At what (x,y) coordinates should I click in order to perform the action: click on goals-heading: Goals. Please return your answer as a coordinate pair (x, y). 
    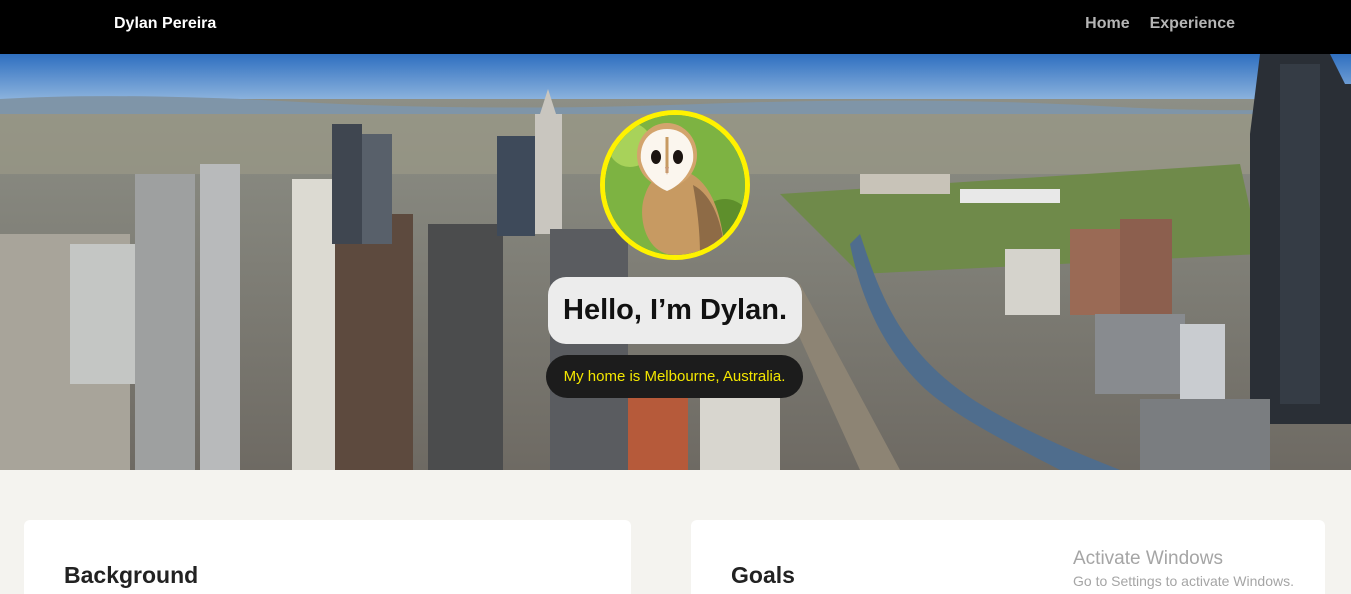
    Looking at the image, I should click on (763, 575).